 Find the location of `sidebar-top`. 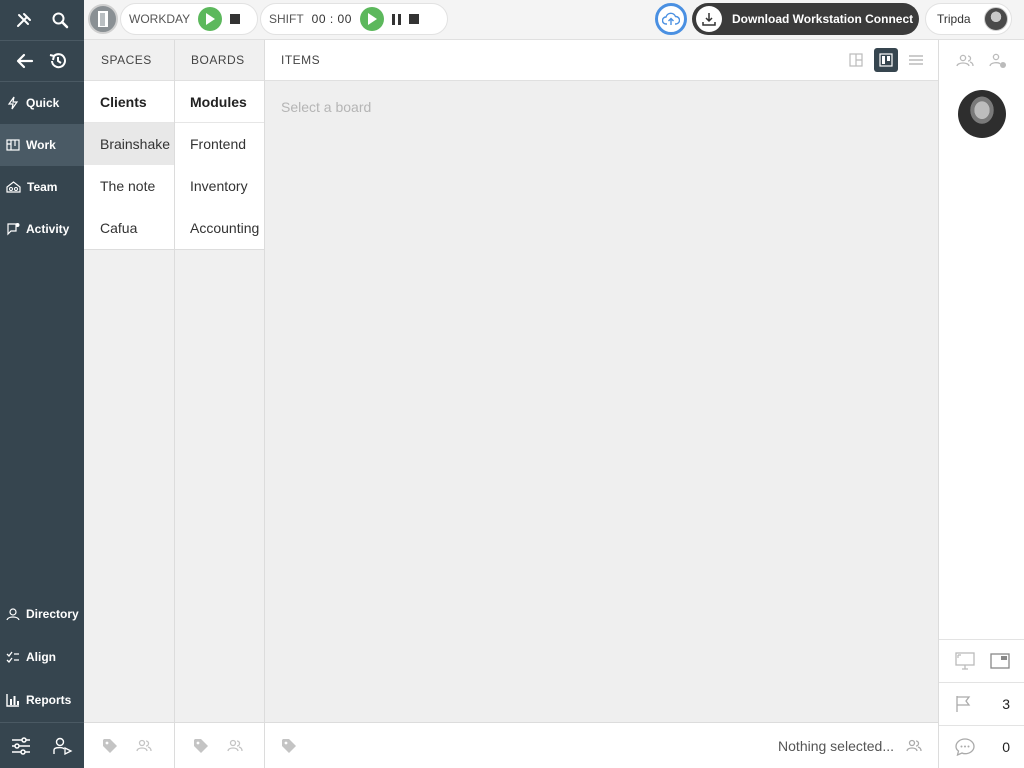

sidebar-top is located at coordinates (42, 20).